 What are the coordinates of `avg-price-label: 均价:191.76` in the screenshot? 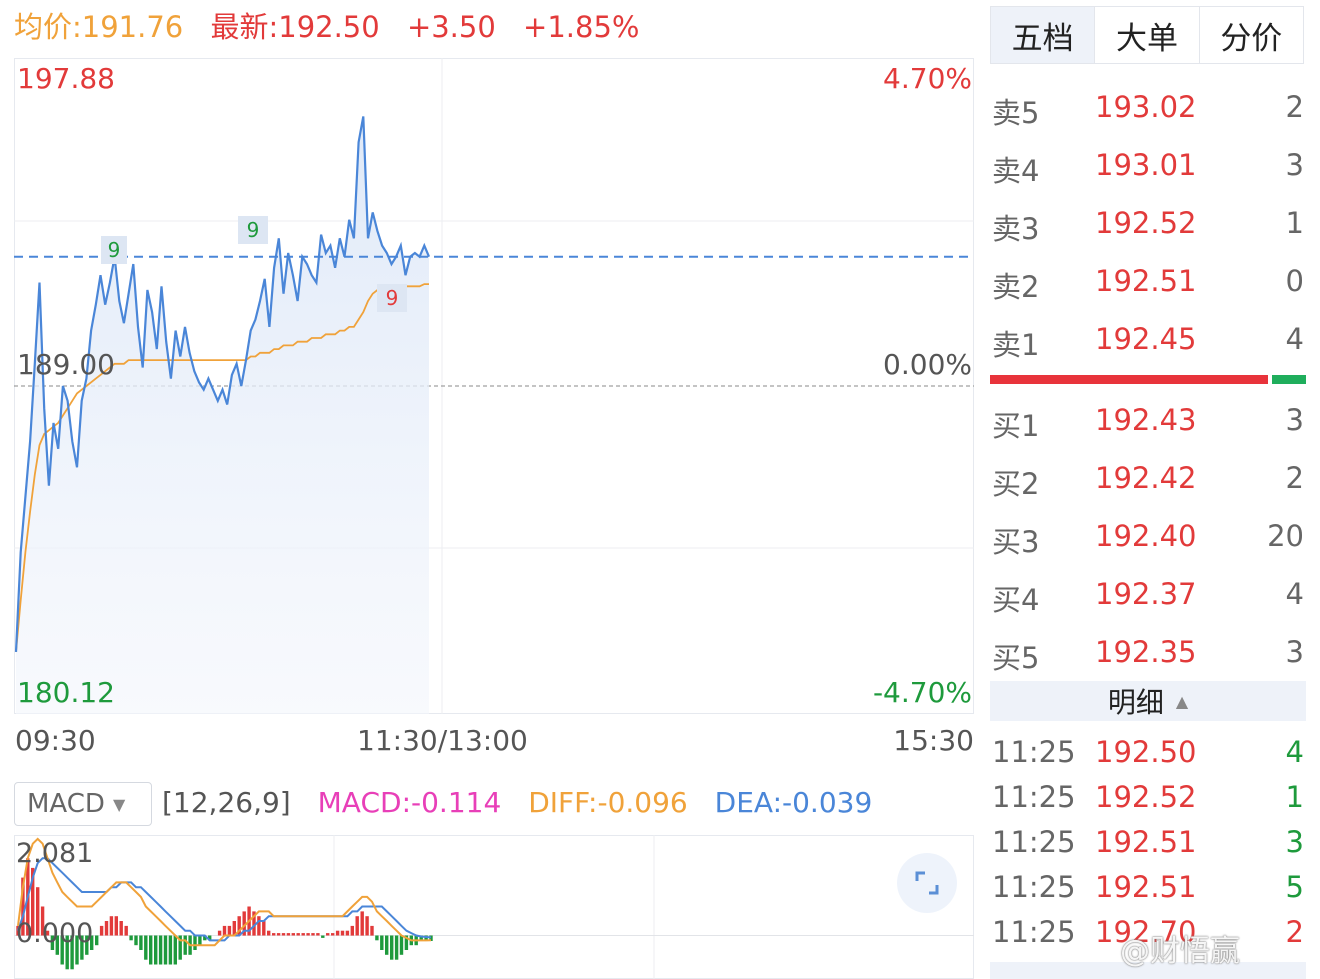 It's located at (99, 27).